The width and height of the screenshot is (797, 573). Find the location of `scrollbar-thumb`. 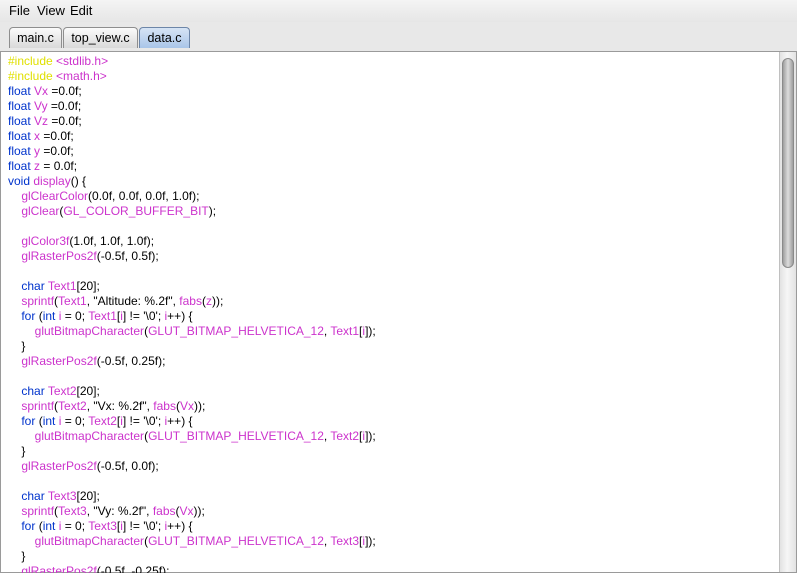

scrollbar-thumb is located at coordinates (788, 163).